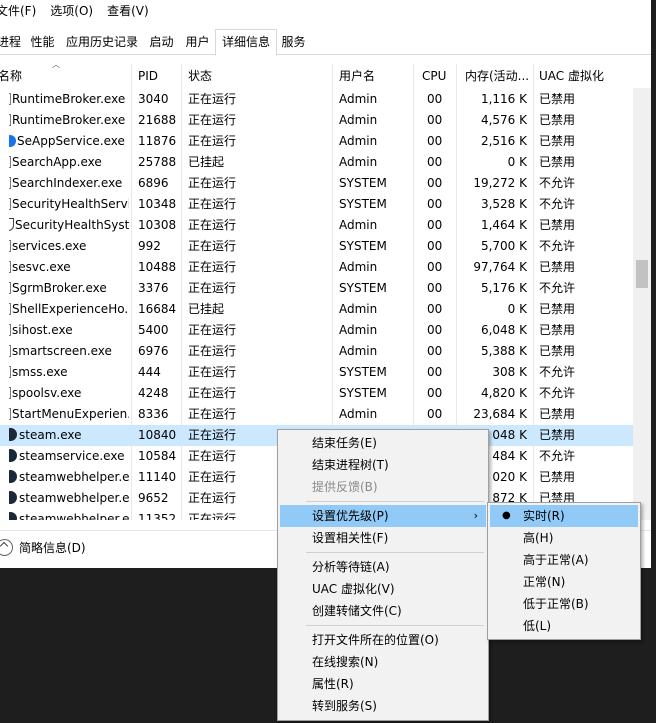 The height and width of the screenshot is (723, 656). Describe the element at coordinates (157, 225) in the screenshot. I see `process-pid: 10308` at that location.